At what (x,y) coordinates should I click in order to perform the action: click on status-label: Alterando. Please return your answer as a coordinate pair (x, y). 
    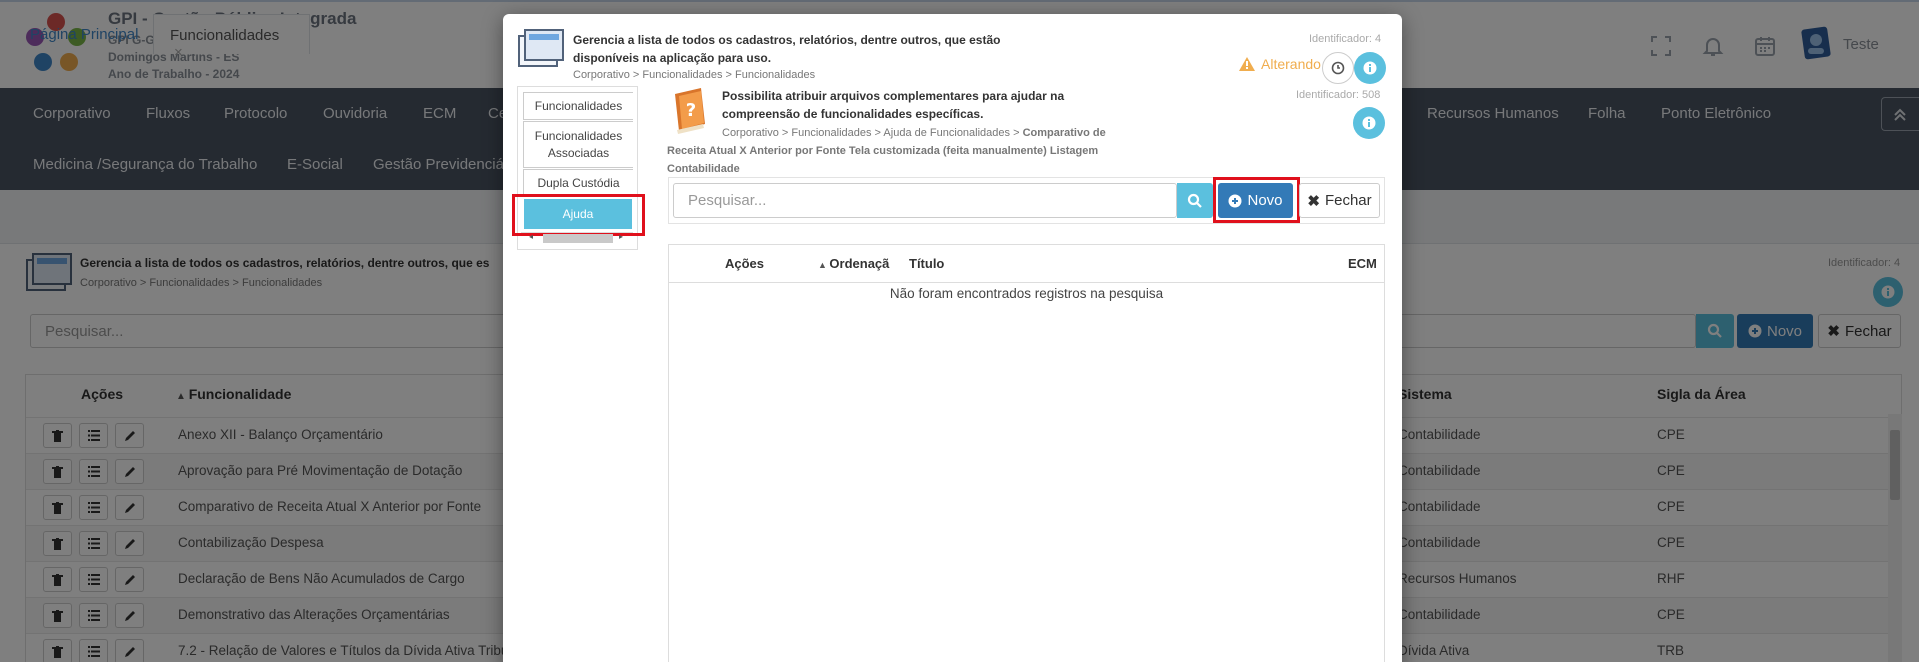
    Looking at the image, I should click on (1291, 64).